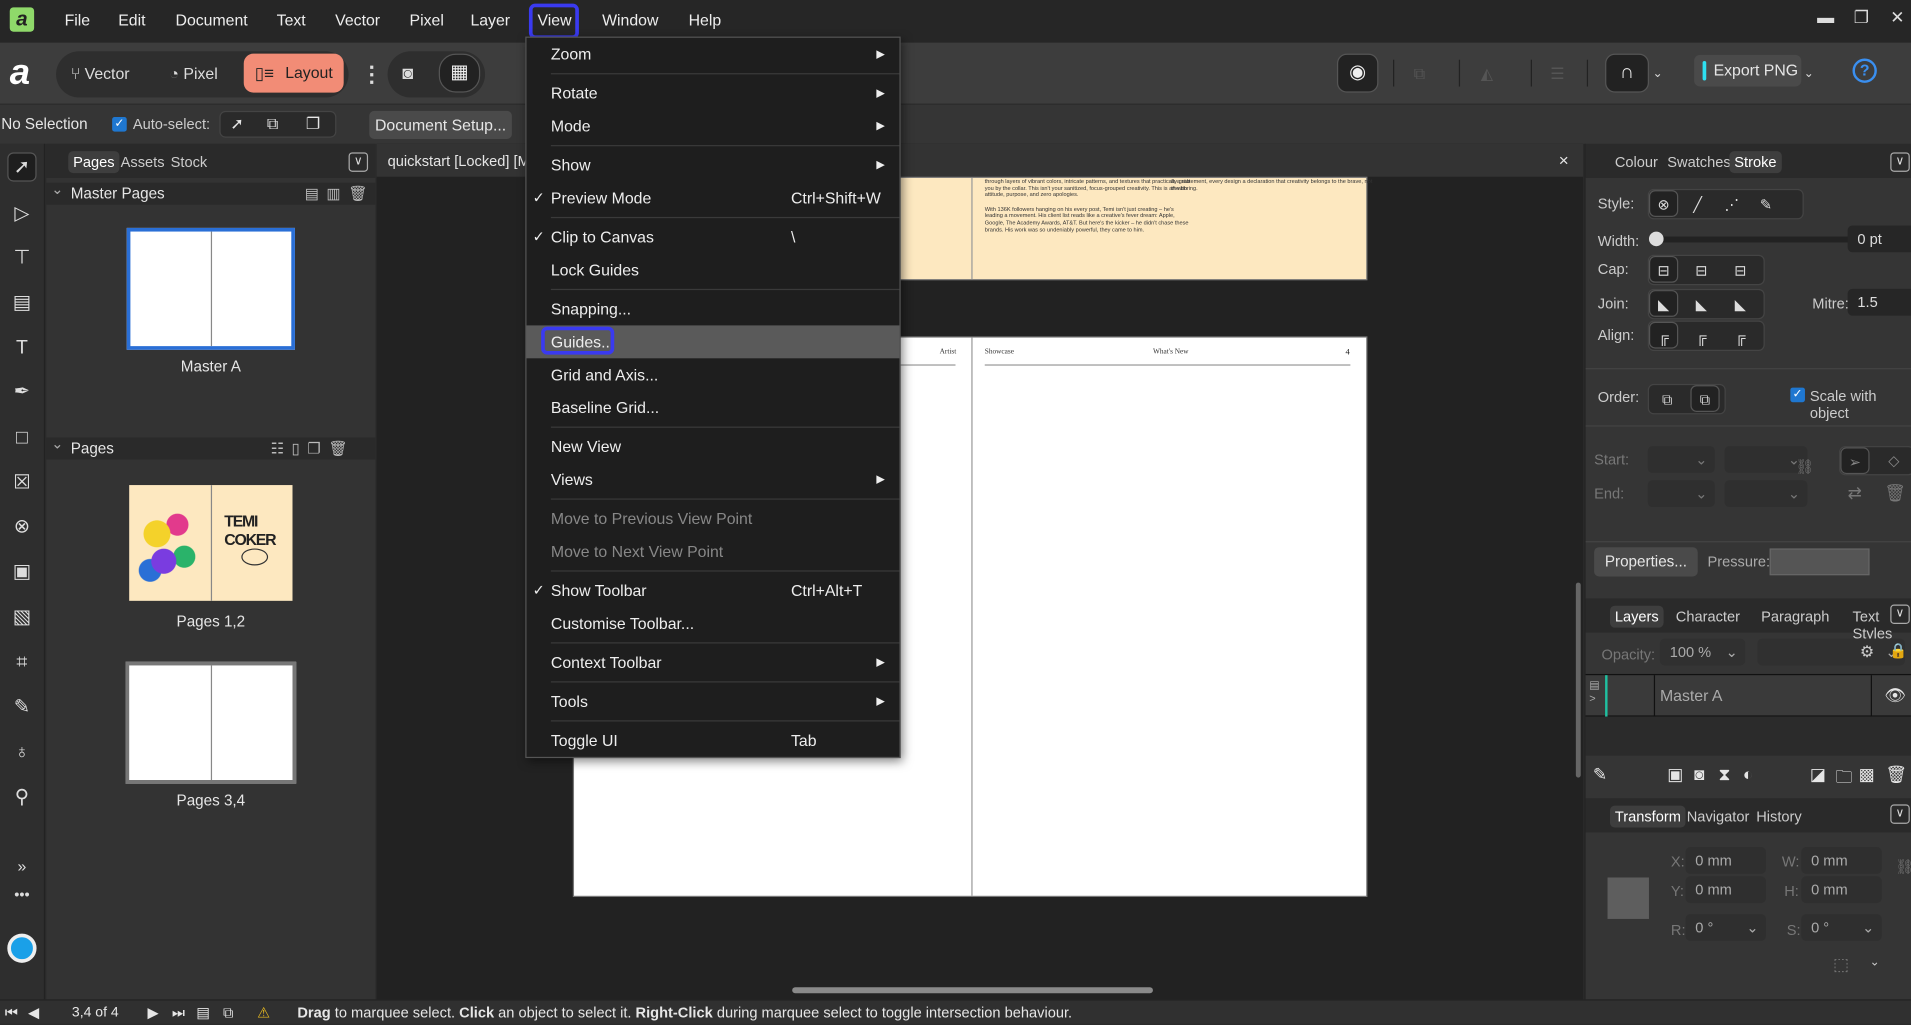  What do you see at coordinates (1663, 335) in the screenshot?
I see `align-center-icon: ╔` at bounding box center [1663, 335].